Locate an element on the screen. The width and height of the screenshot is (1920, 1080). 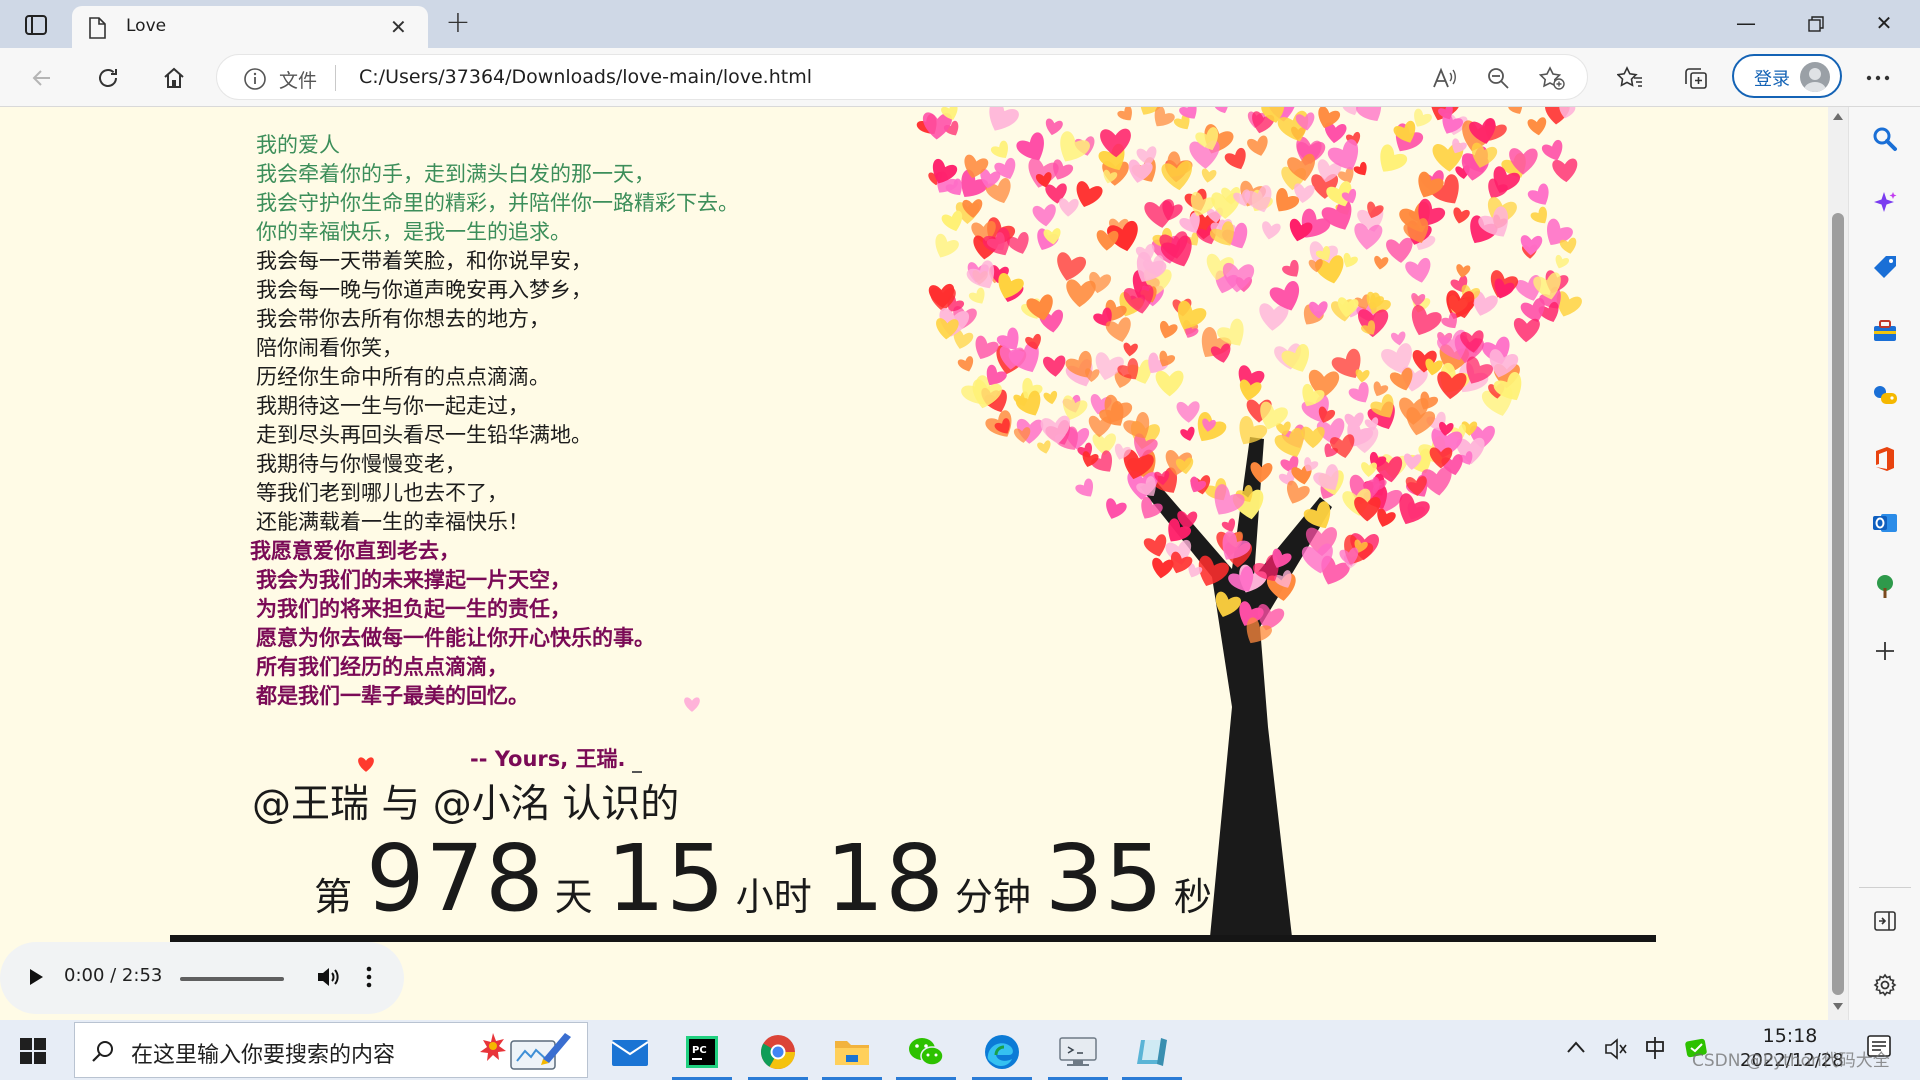
taskbar-search-box: 在这里输入你要搜索的内容 is located at coordinates (331, 1050).